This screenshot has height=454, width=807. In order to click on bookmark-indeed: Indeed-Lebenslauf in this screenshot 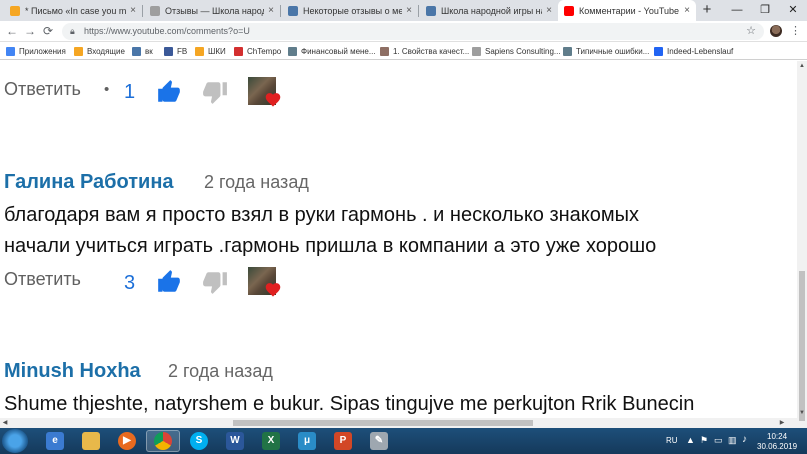, I will do `click(693, 51)`.